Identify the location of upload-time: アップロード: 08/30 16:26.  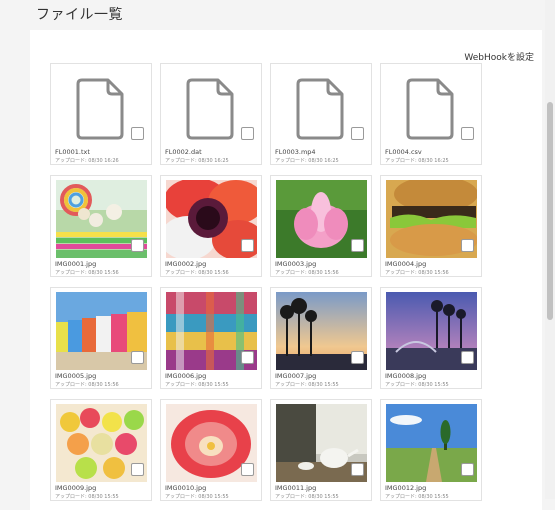
(87, 161).